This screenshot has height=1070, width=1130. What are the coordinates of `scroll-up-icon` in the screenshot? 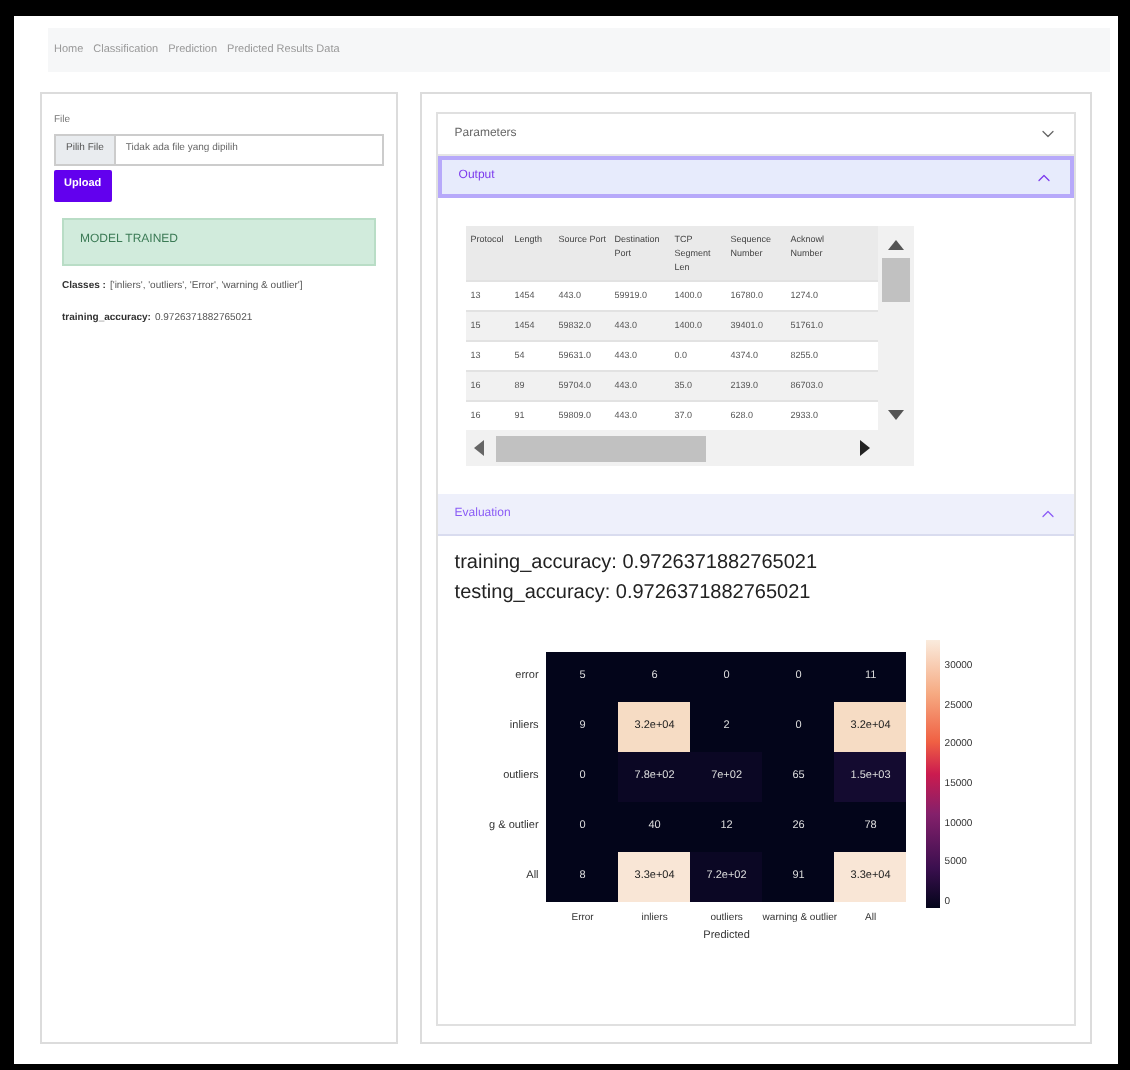 It's located at (896, 244).